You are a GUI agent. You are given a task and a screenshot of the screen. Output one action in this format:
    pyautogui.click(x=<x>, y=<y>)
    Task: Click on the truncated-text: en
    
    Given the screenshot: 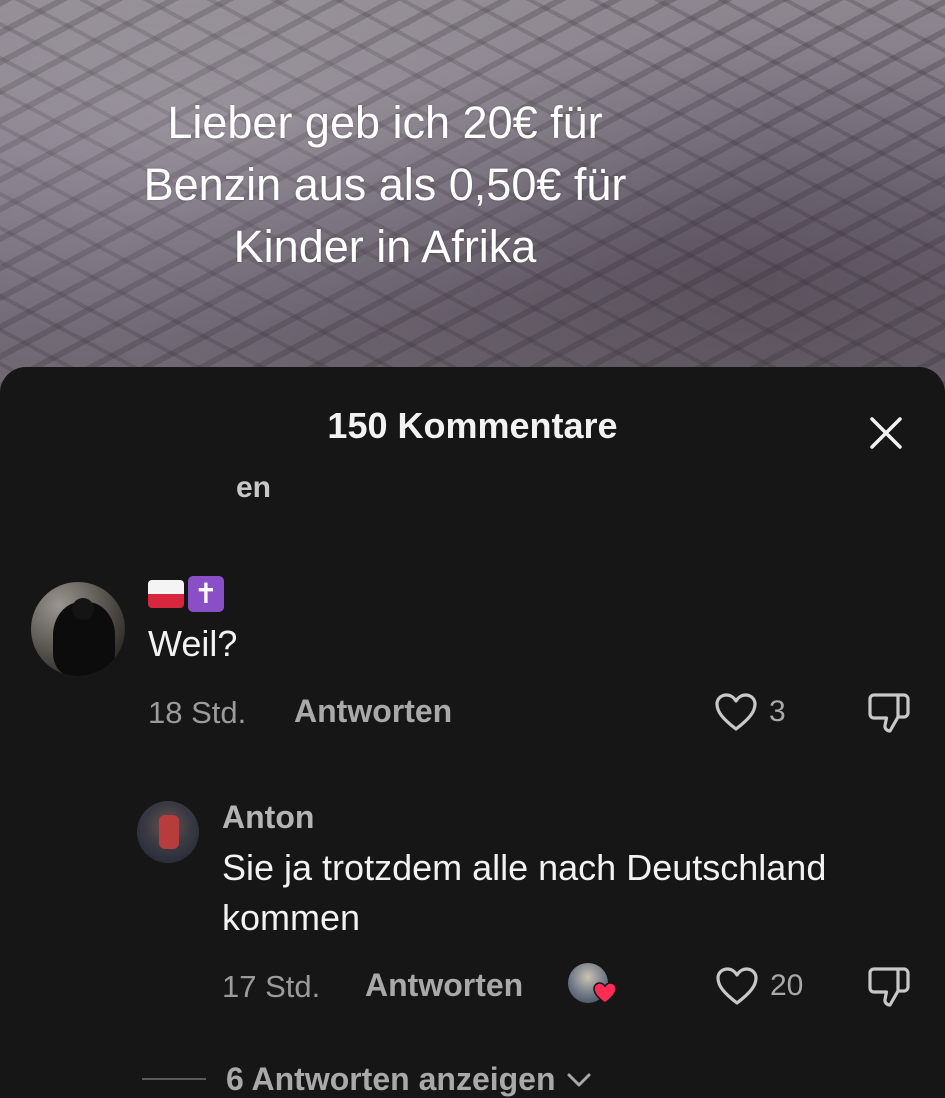 What is the action you would take?
    pyautogui.click(x=254, y=487)
    